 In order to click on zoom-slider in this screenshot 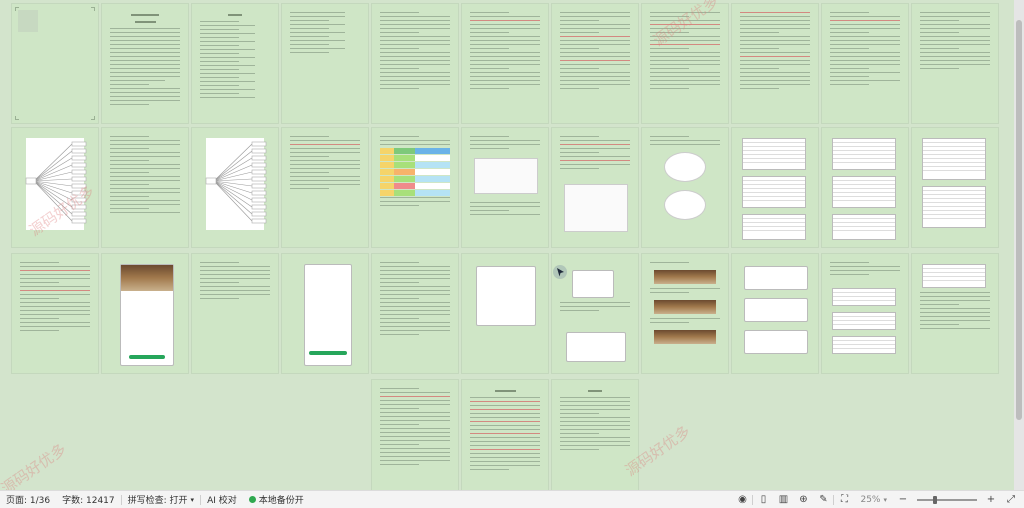, I will do `click(947, 499)`.